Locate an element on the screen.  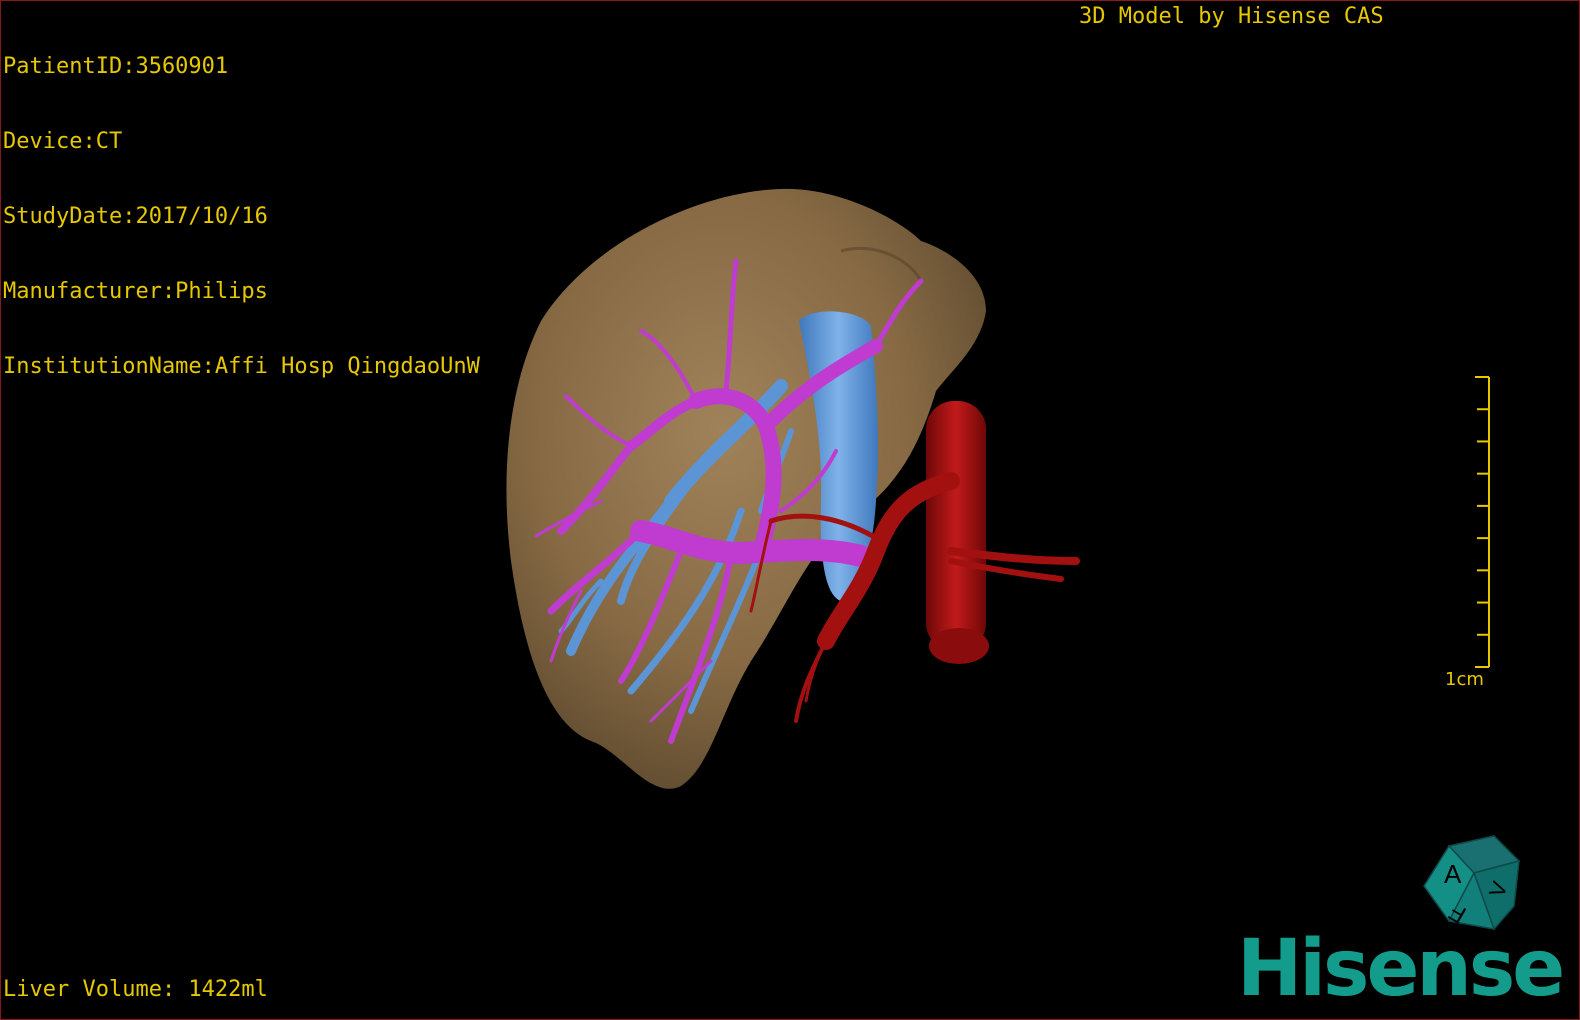
aorta is located at coordinates (956, 526).